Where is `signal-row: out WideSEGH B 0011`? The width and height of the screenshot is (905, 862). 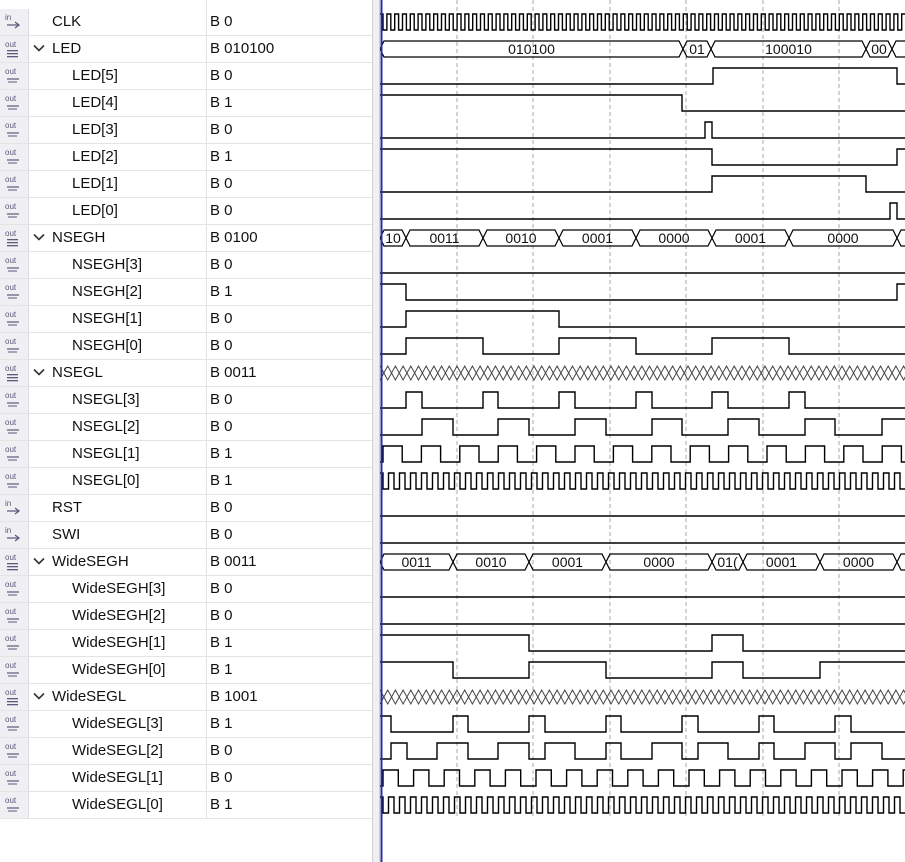
signal-row: out WideSEGH B 0011 is located at coordinates (186, 562).